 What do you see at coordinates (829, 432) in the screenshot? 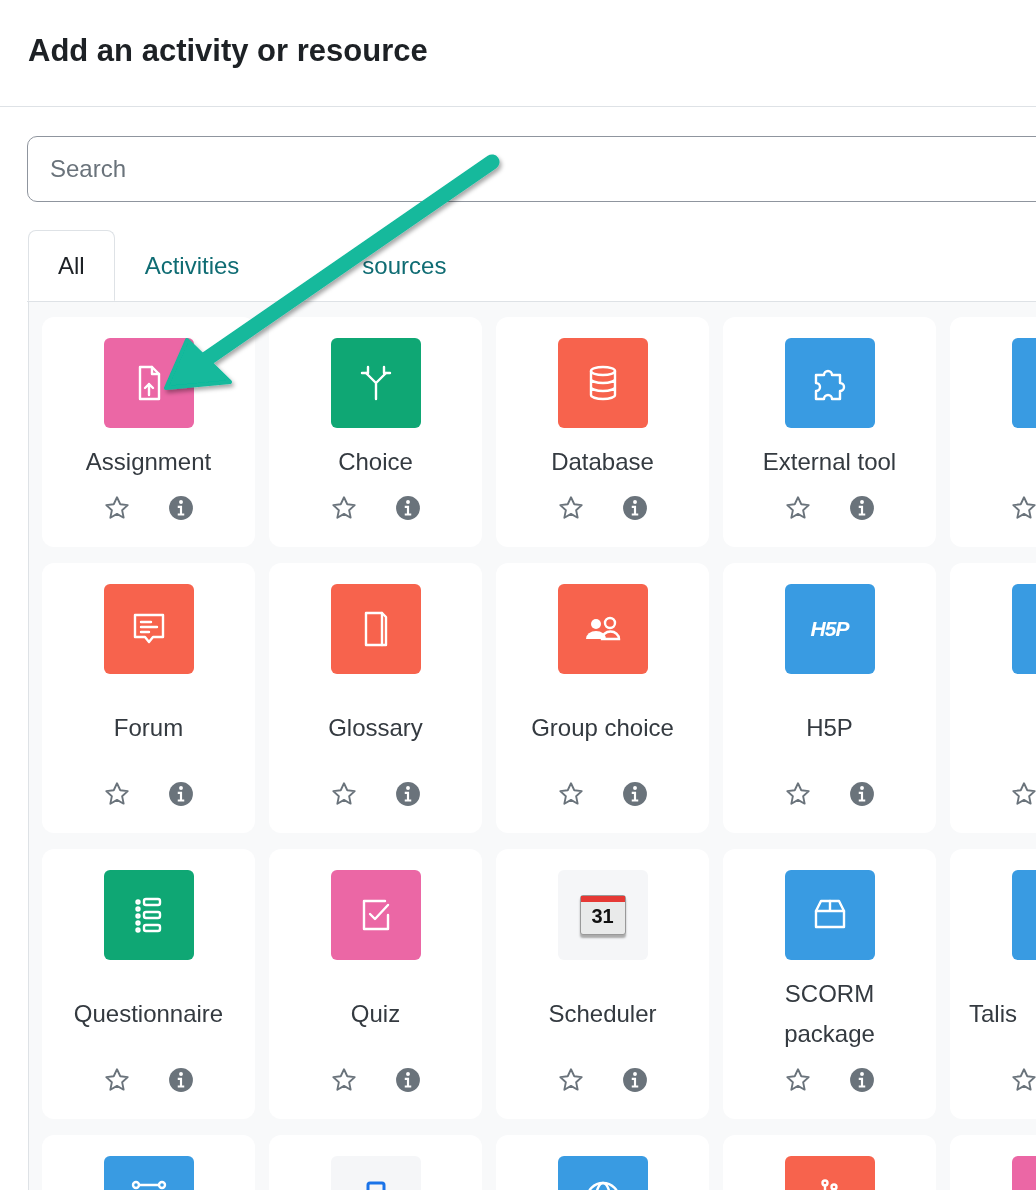
I see `activity-card: External tool` at bounding box center [829, 432].